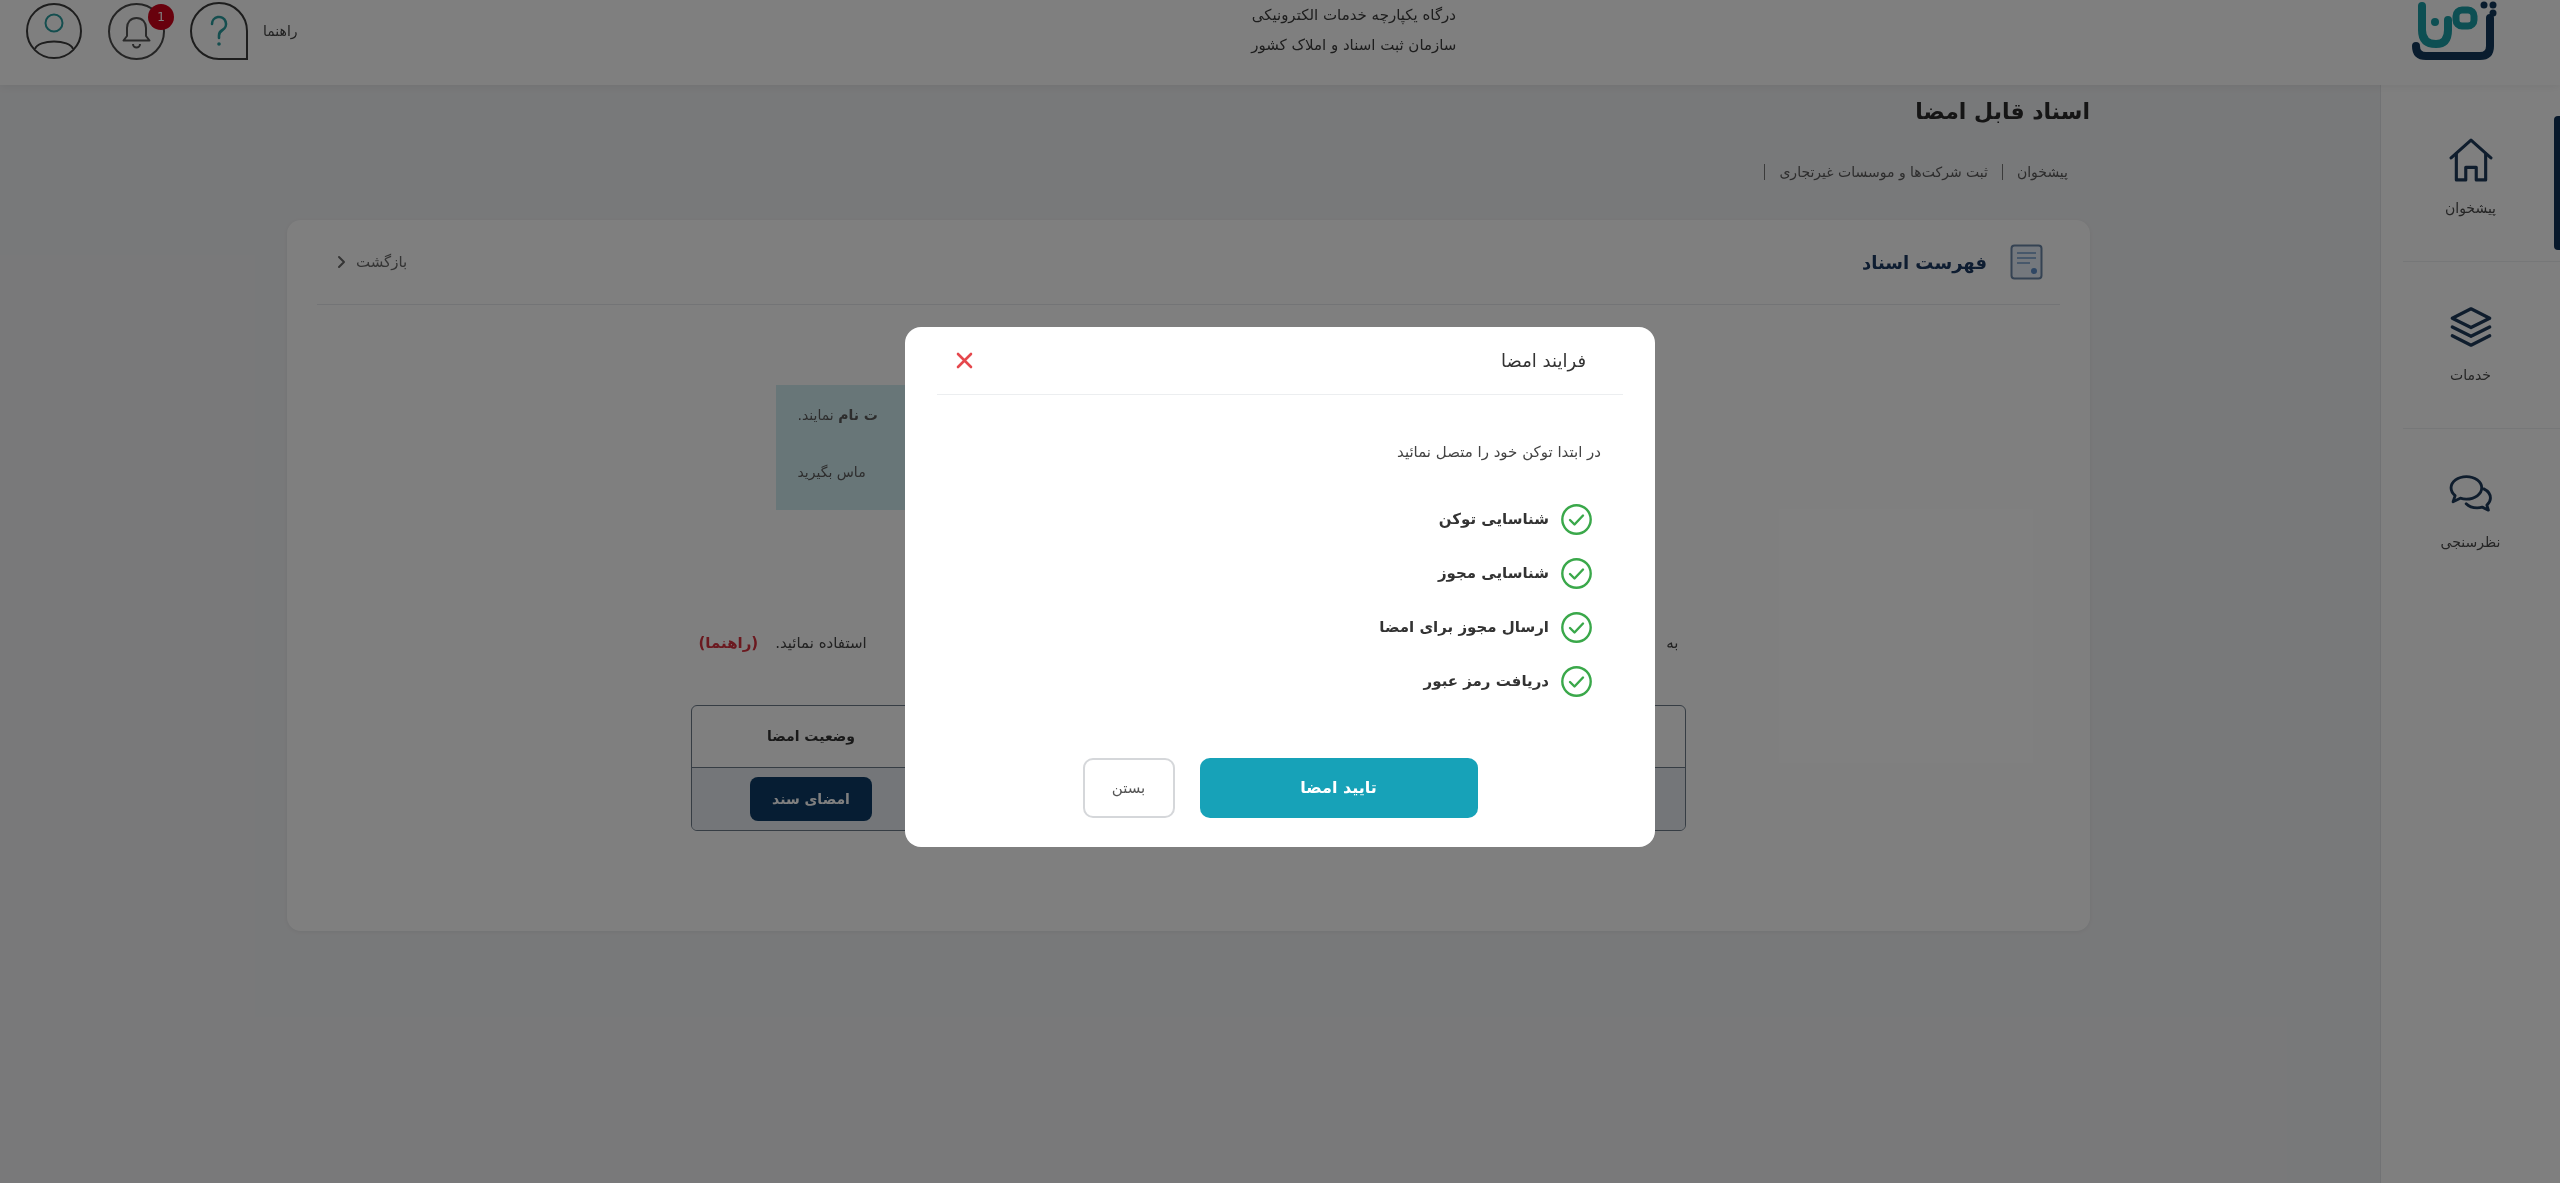 The height and width of the screenshot is (1183, 2560). What do you see at coordinates (219, 31) in the screenshot?
I see `help-icon` at bounding box center [219, 31].